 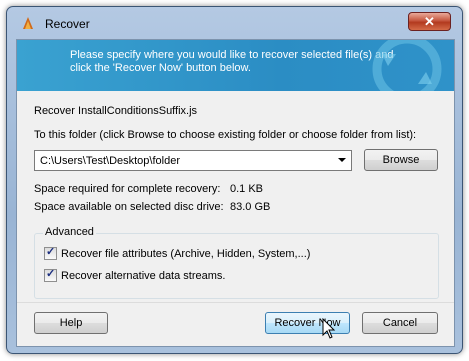 I want to click on recover-attributes-checkbox, so click(x=50, y=252).